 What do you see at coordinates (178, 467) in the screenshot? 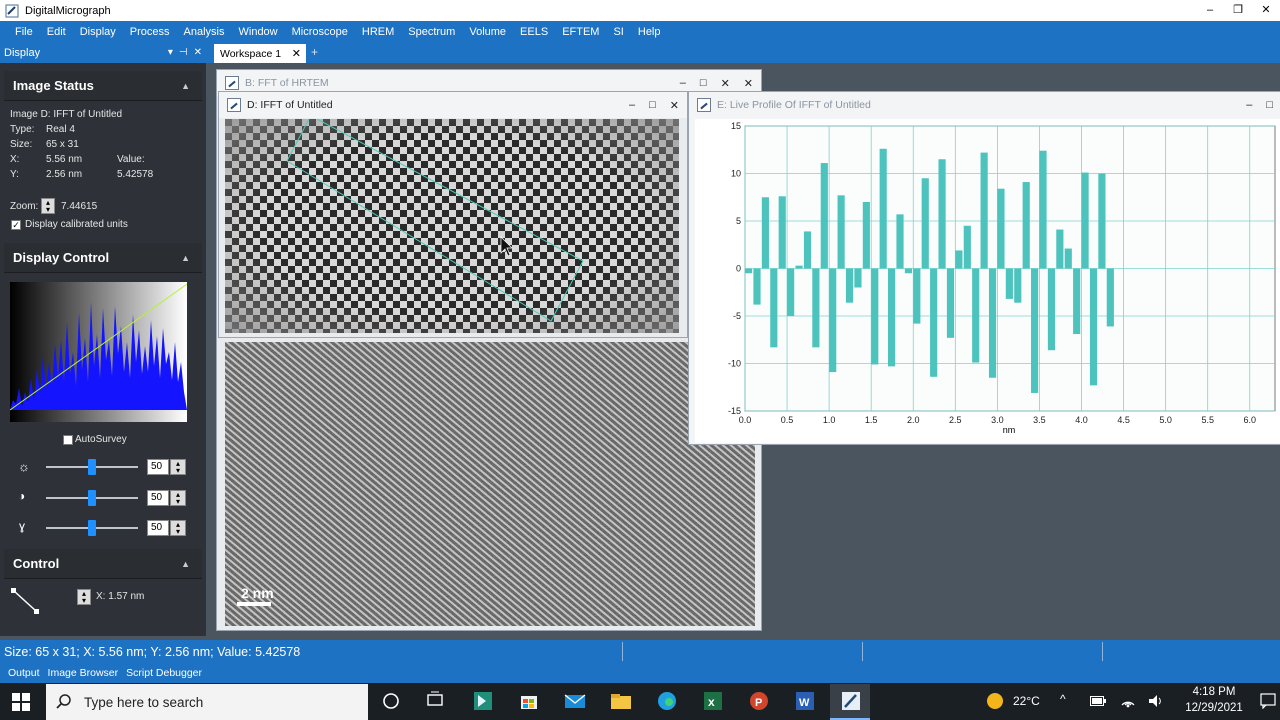
I see `brightness-stepper: ▴ ▾` at bounding box center [178, 467].